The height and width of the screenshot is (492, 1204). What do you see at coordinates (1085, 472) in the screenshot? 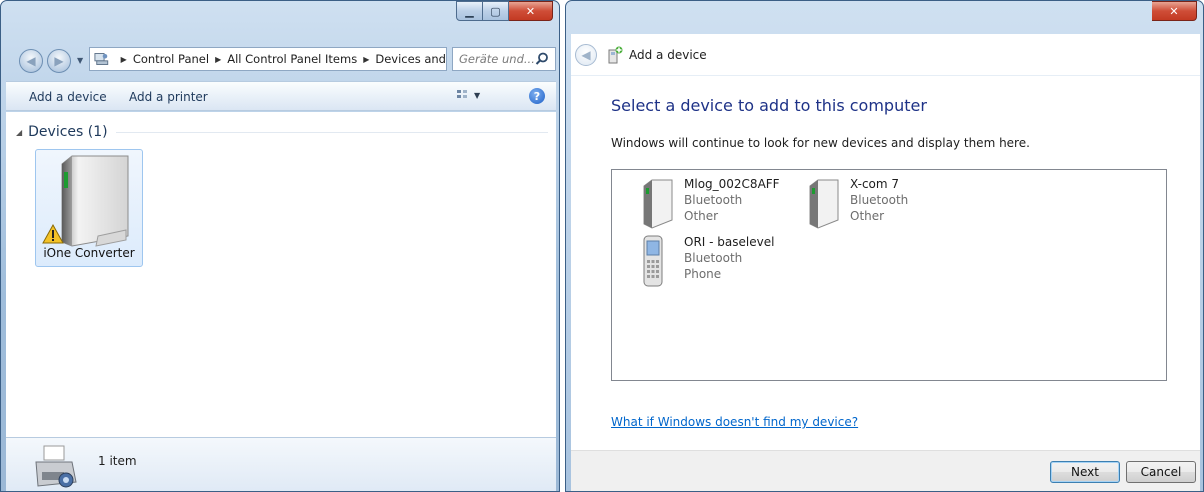
I see `next-button: Next` at bounding box center [1085, 472].